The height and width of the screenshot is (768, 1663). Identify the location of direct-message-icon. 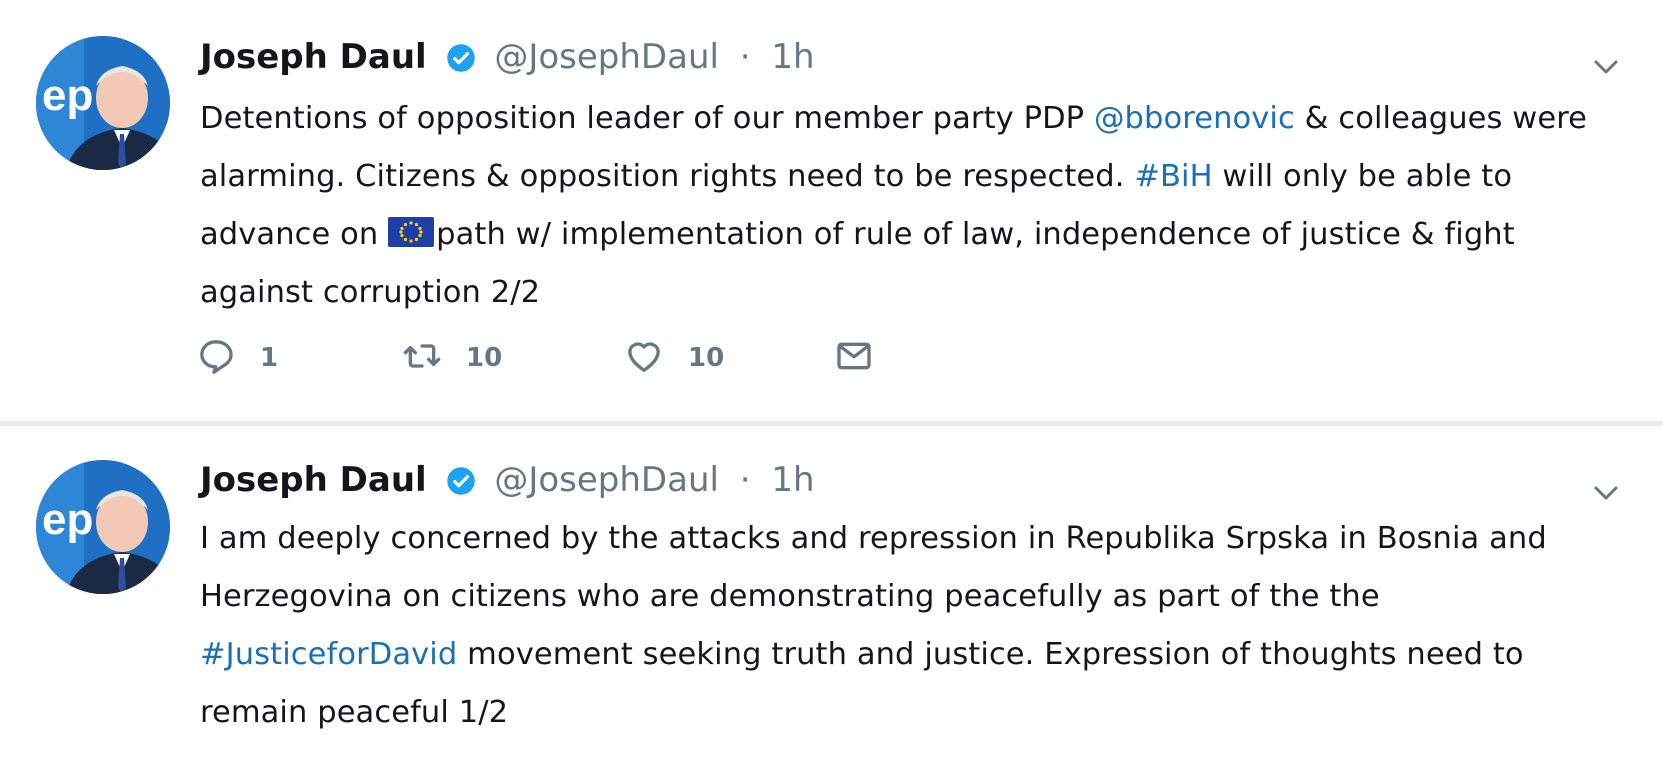
(854, 358).